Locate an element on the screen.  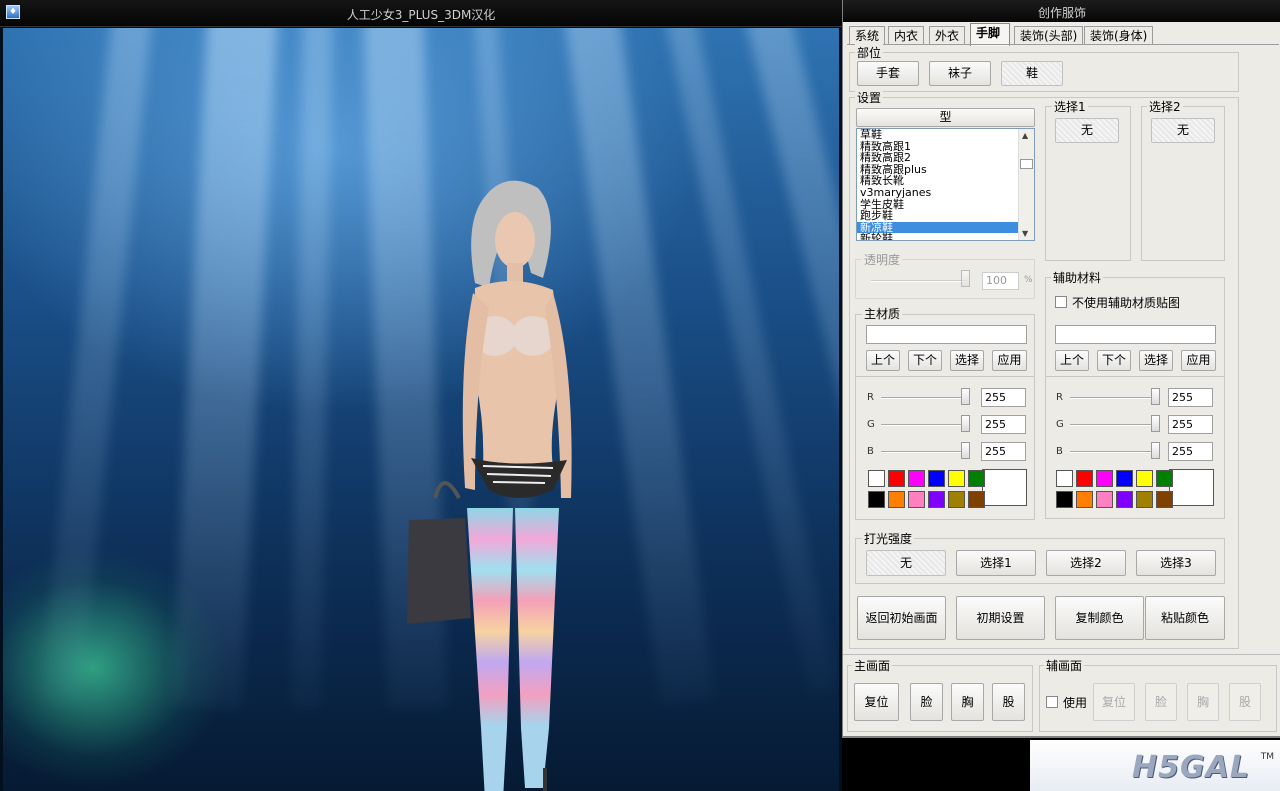
main-r-slider-thumb is located at coordinates (965, 396).